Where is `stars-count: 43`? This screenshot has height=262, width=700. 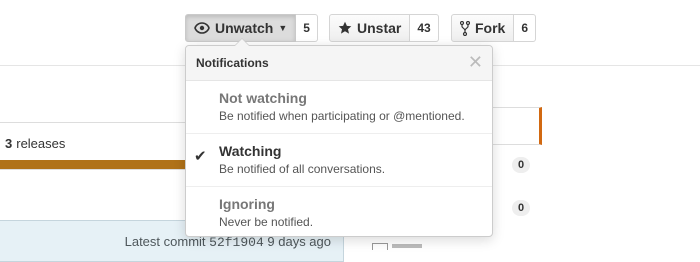 stars-count: 43 is located at coordinates (424, 28).